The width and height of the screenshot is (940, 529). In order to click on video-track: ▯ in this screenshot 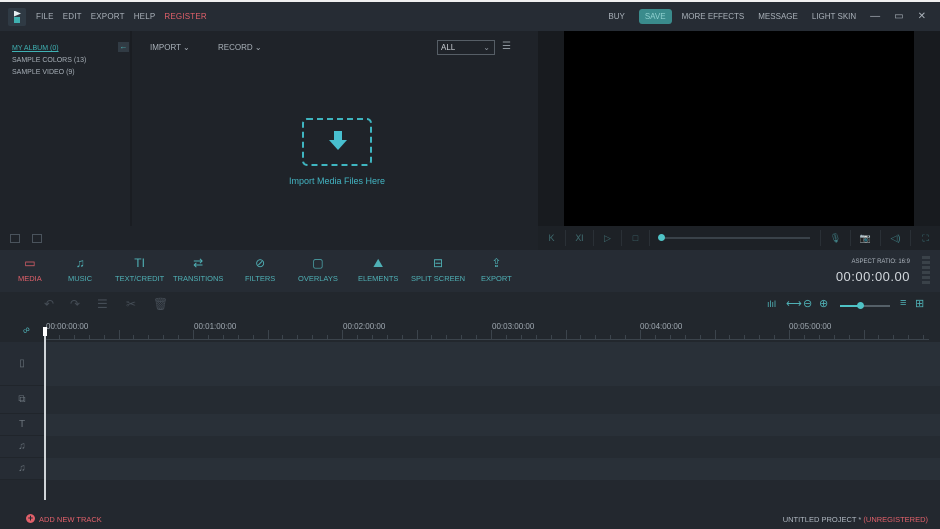, I will do `click(470, 364)`.